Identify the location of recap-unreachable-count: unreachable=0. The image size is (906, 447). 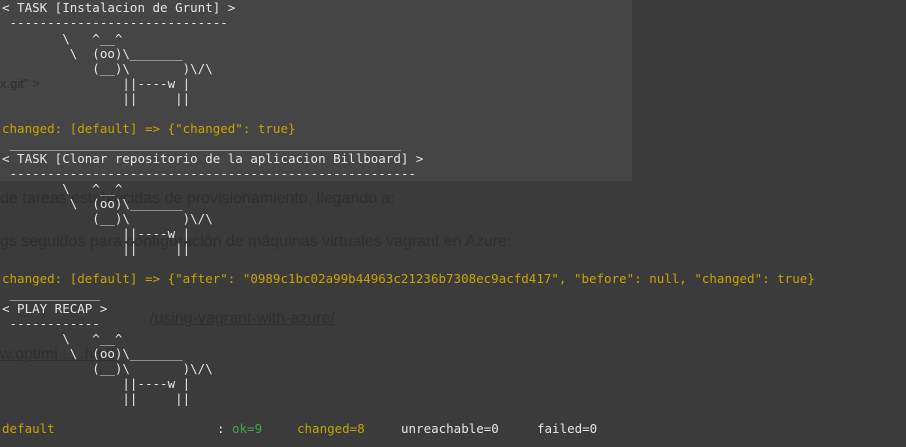
(450, 428).